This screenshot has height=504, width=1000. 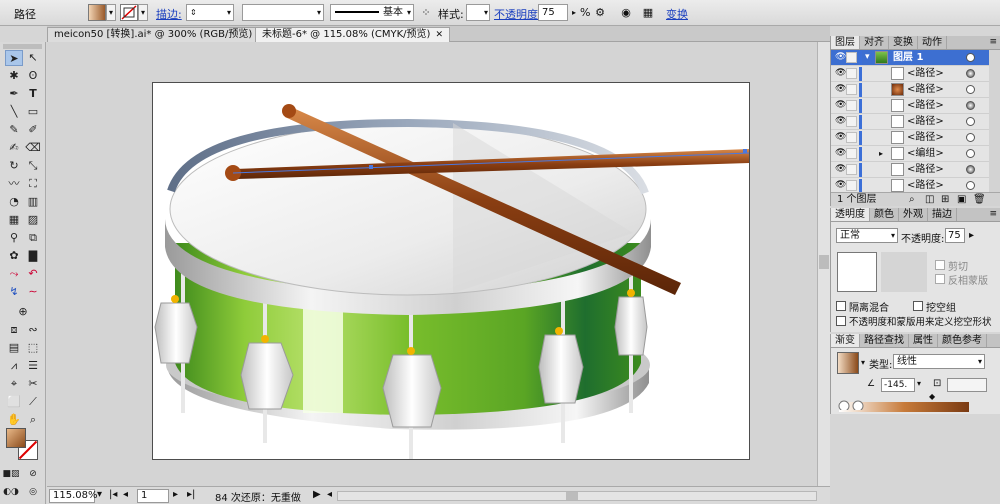 I want to click on stroke-swatch, so click(x=129, y=12).